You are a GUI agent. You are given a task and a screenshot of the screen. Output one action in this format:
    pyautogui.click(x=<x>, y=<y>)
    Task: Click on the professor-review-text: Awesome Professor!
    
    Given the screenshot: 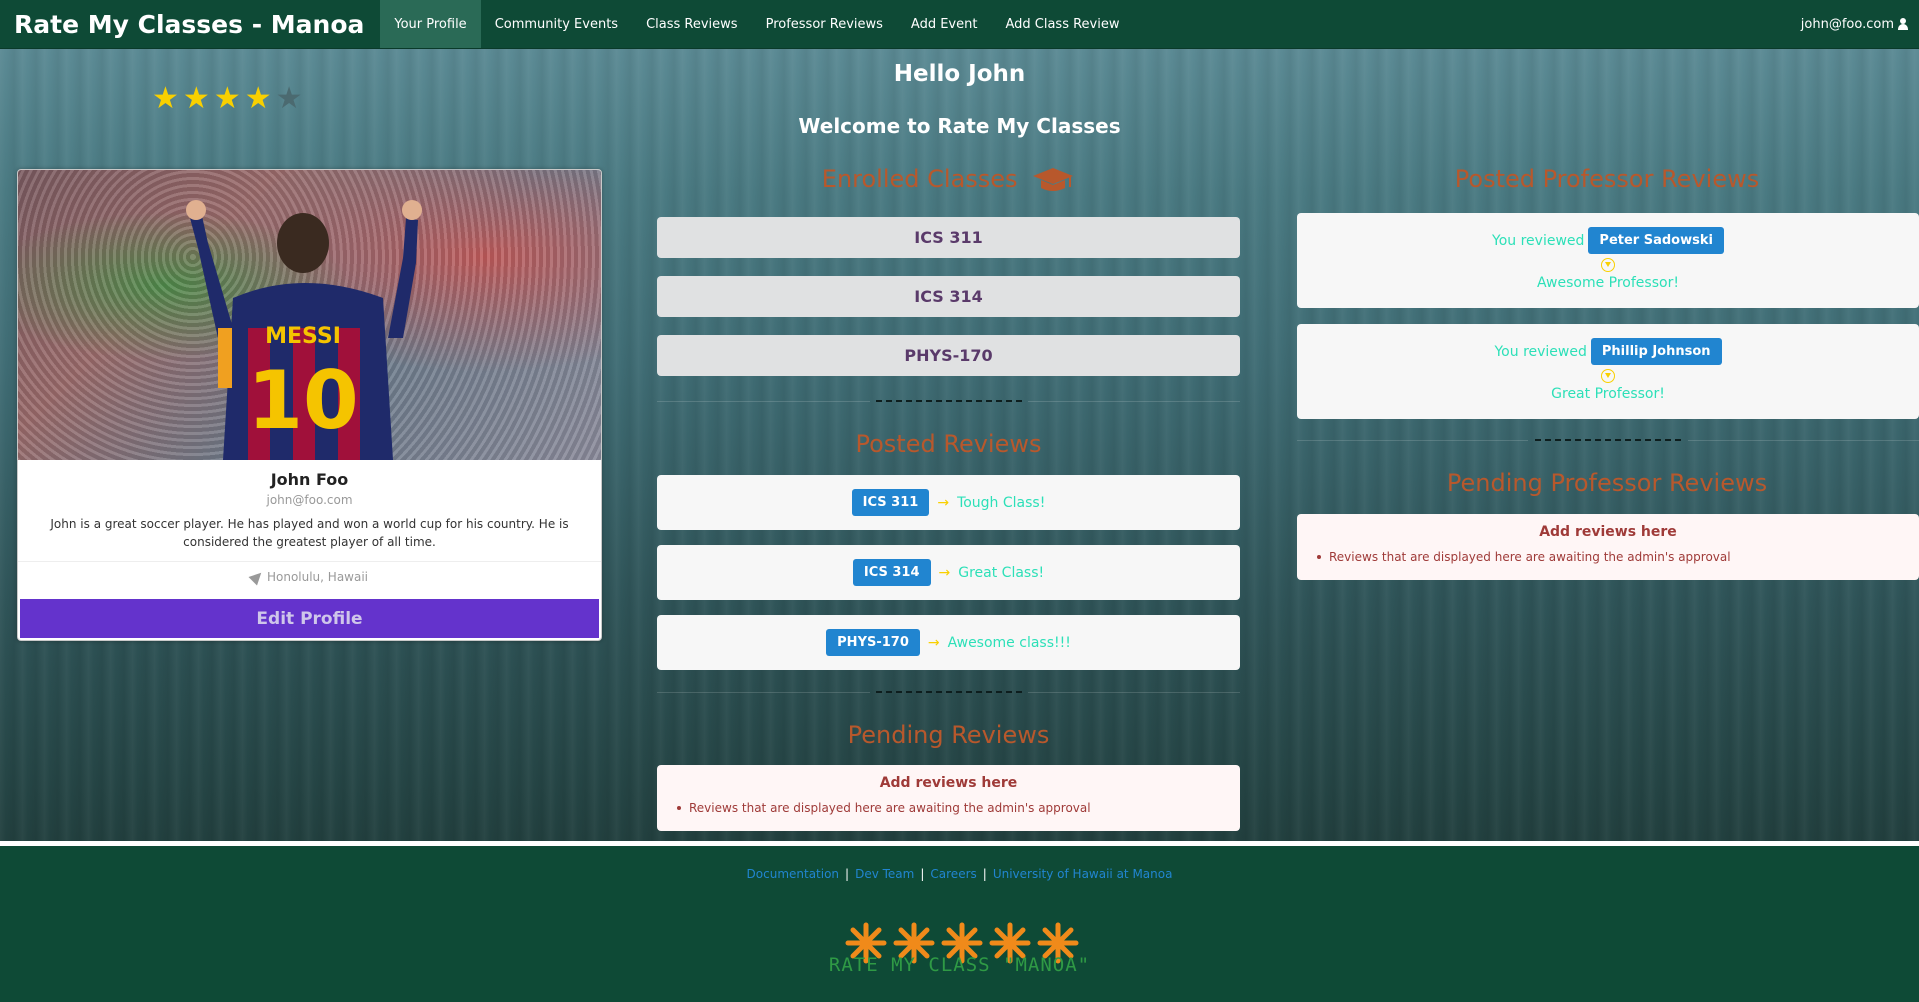 What is the action you would take?
    pyautogui.click(x=1608, y=283)
    